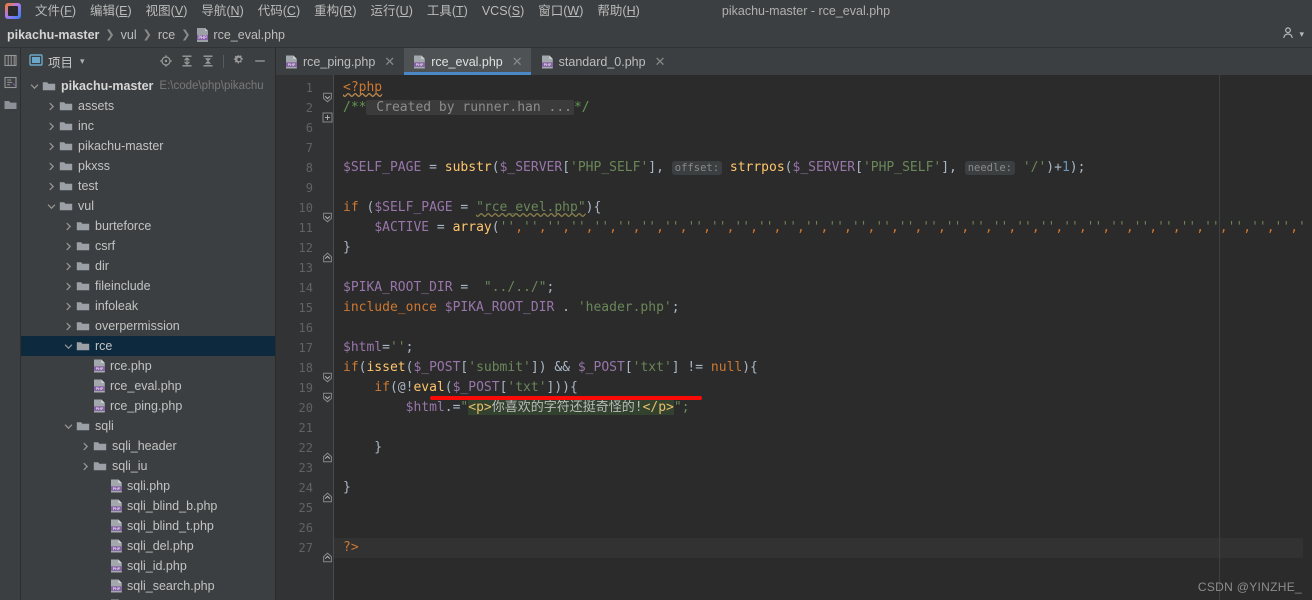 The image size is (1312, 600). I want to click on menu-item-4: 导航(N), so click(222, 11).